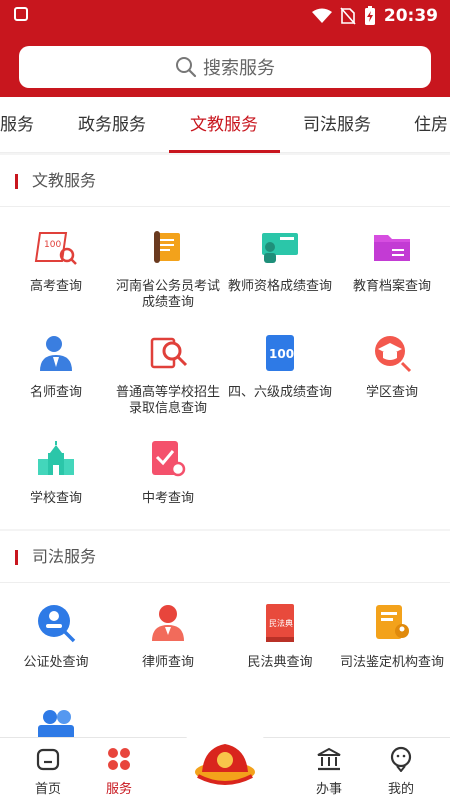 This screenshot has height=800, width=450. I want to click on service-item-lawyer: 律师查询, so click(168, 636).